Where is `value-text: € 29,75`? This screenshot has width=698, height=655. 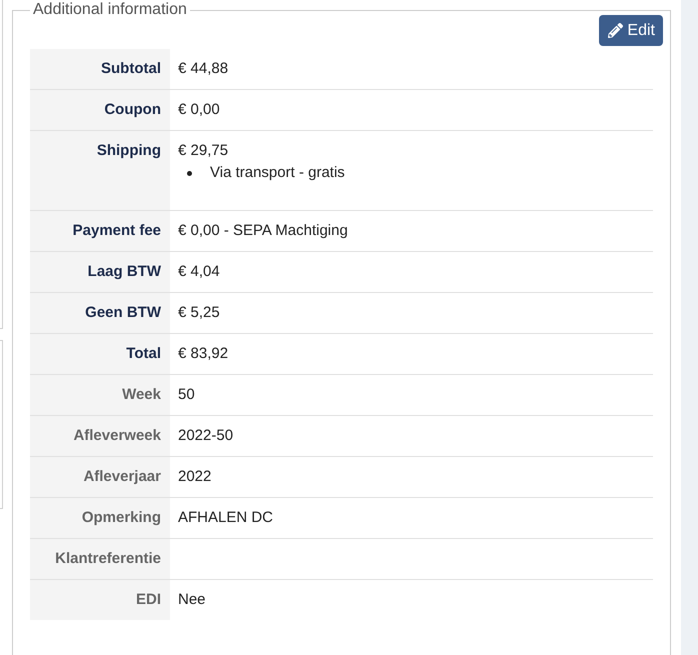 value-text: € 29,75 is located at coordinates (203, 150).